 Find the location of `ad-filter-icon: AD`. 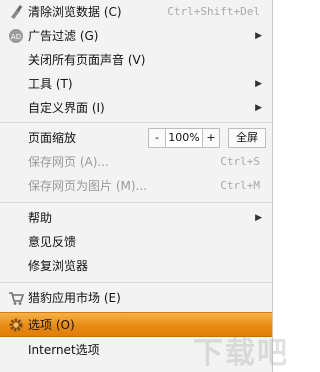

ad-filter-icon: AD is located at coordinates (16, 36).